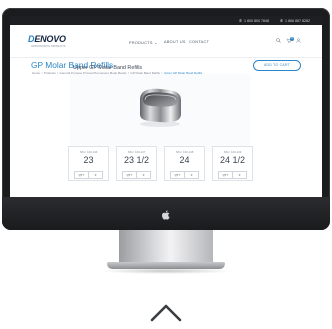  I want to click on logo-tagline: ORTHODONTIC PRODUCTS, so click(48, 46).